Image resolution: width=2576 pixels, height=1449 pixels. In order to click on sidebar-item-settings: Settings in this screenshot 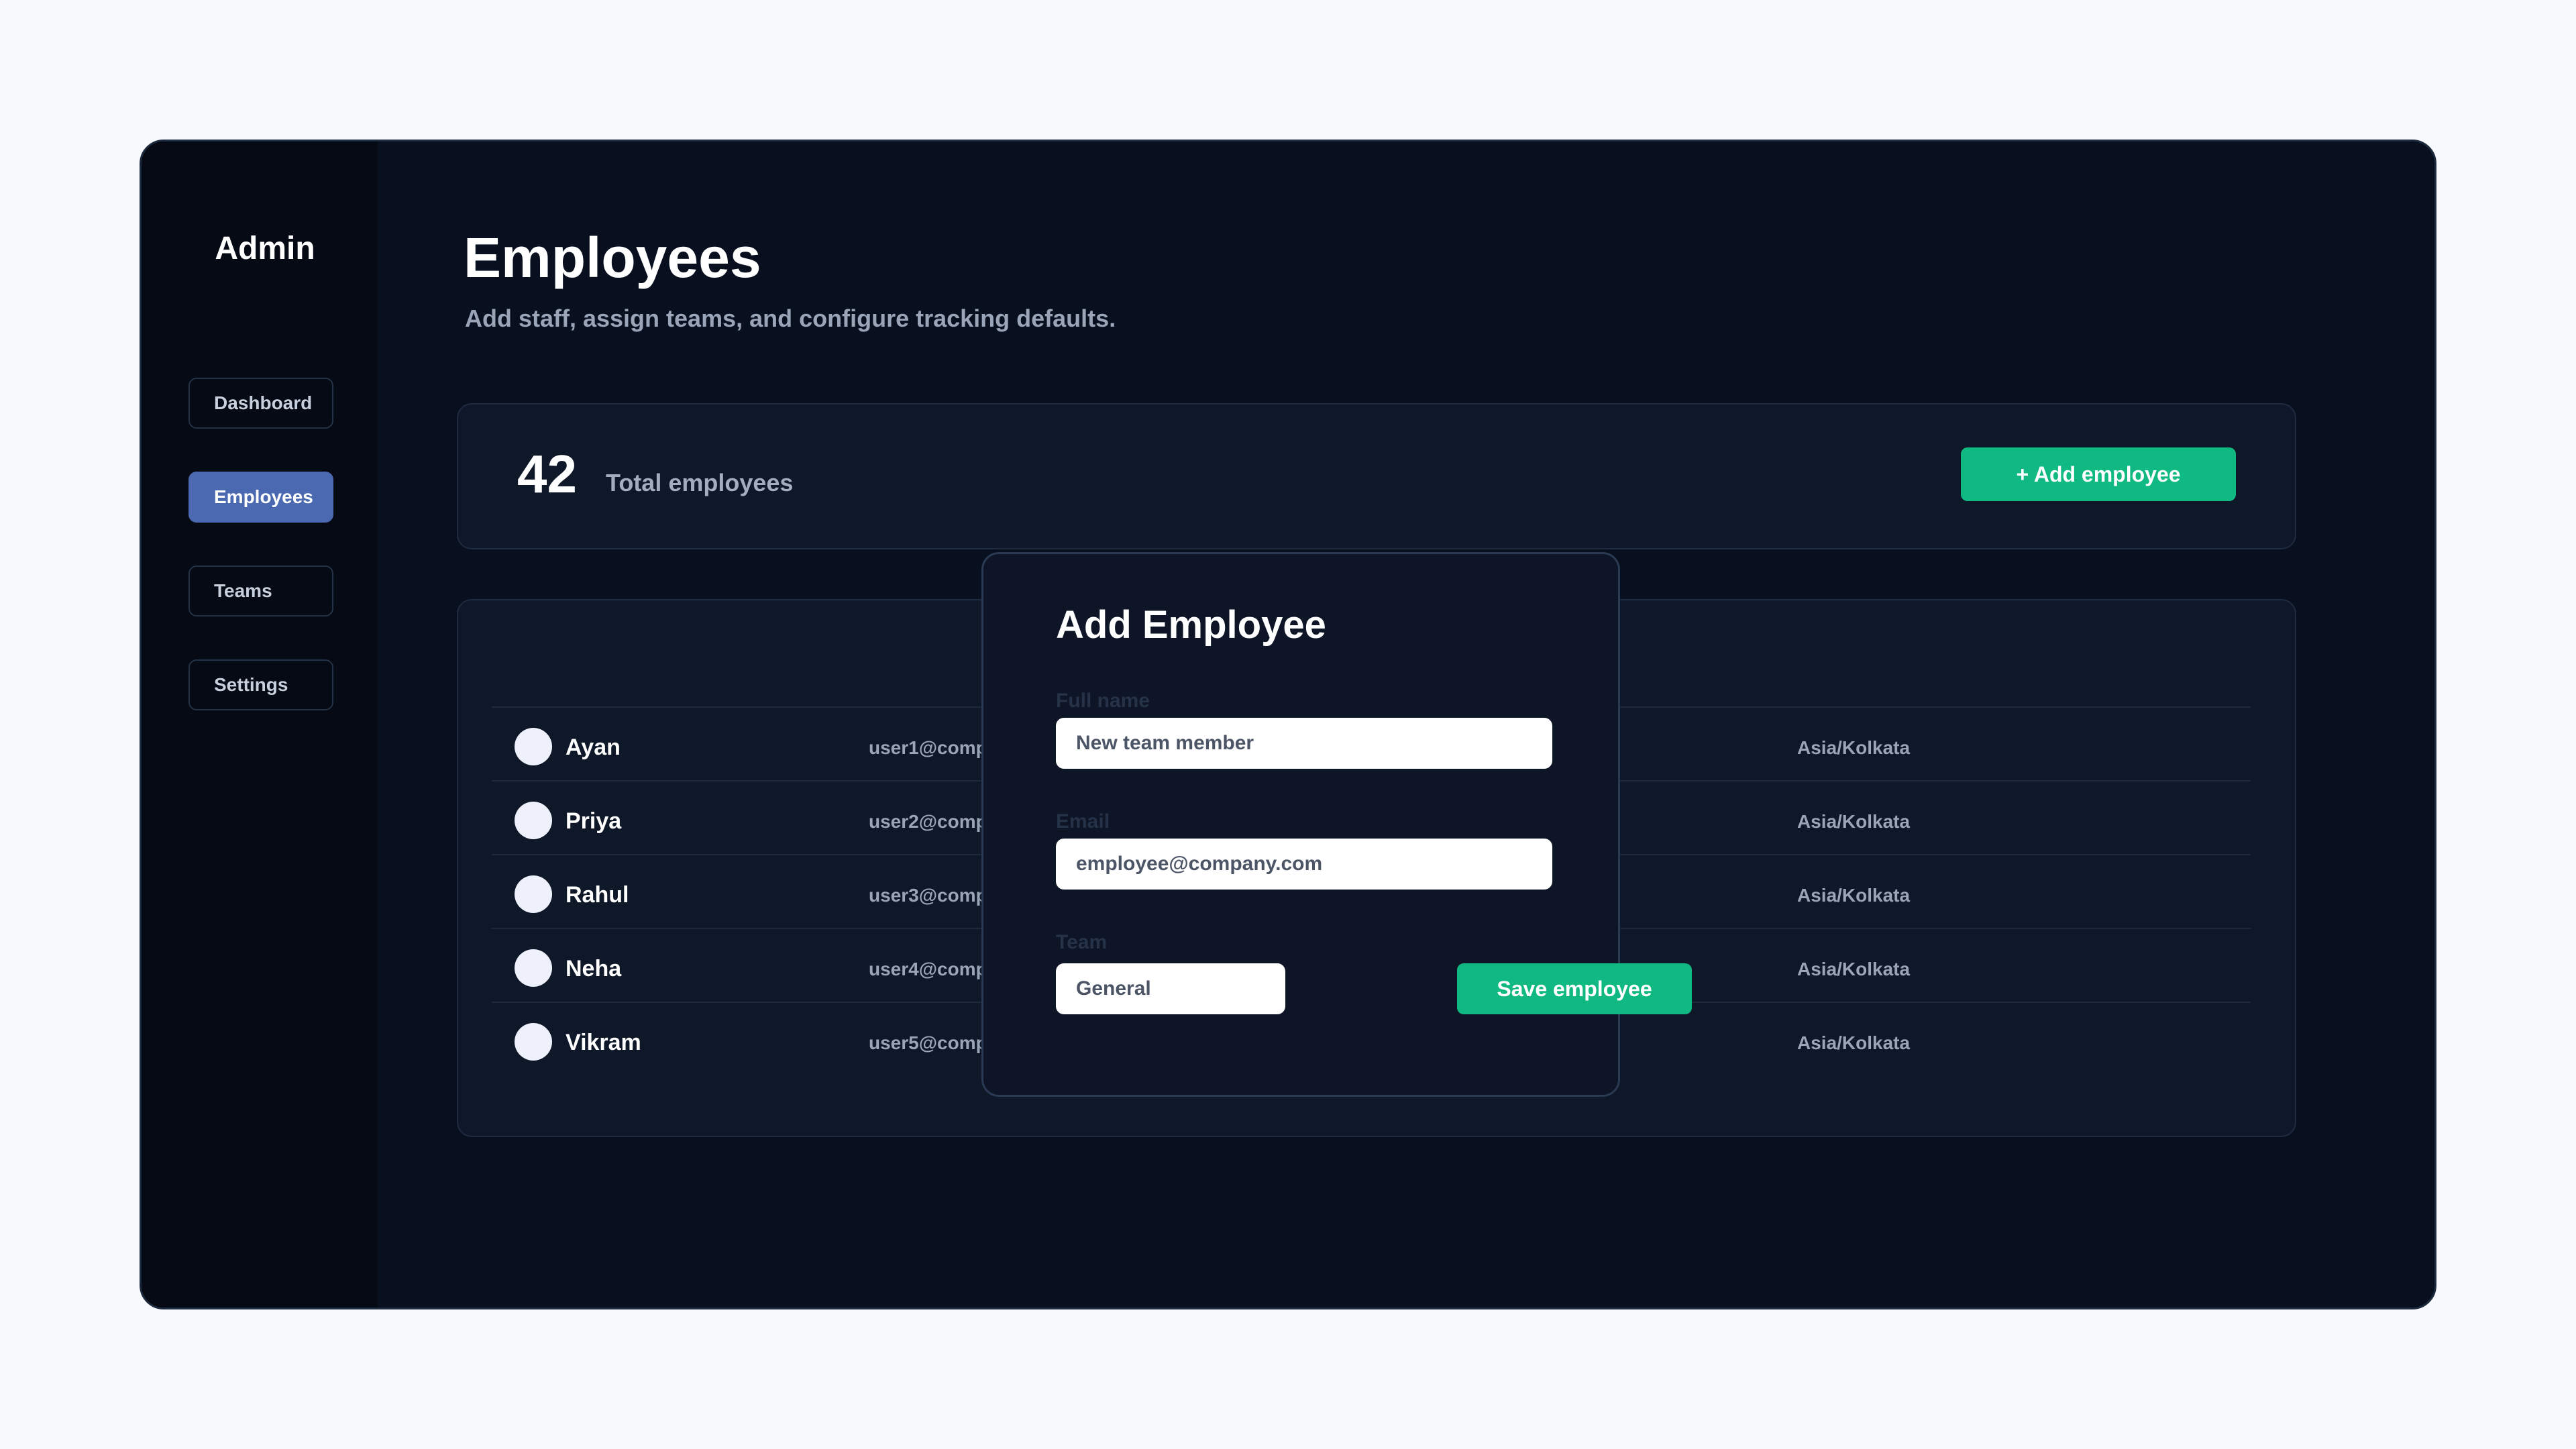, I will do `click(261, 684)`.